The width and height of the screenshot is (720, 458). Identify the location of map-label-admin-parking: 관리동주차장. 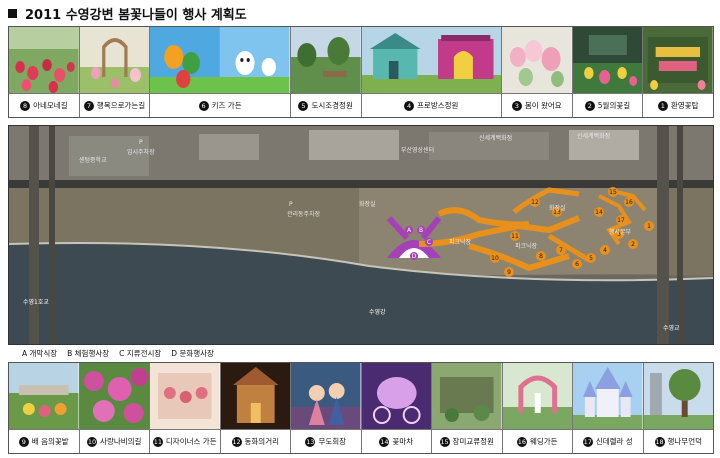
(304, 214).